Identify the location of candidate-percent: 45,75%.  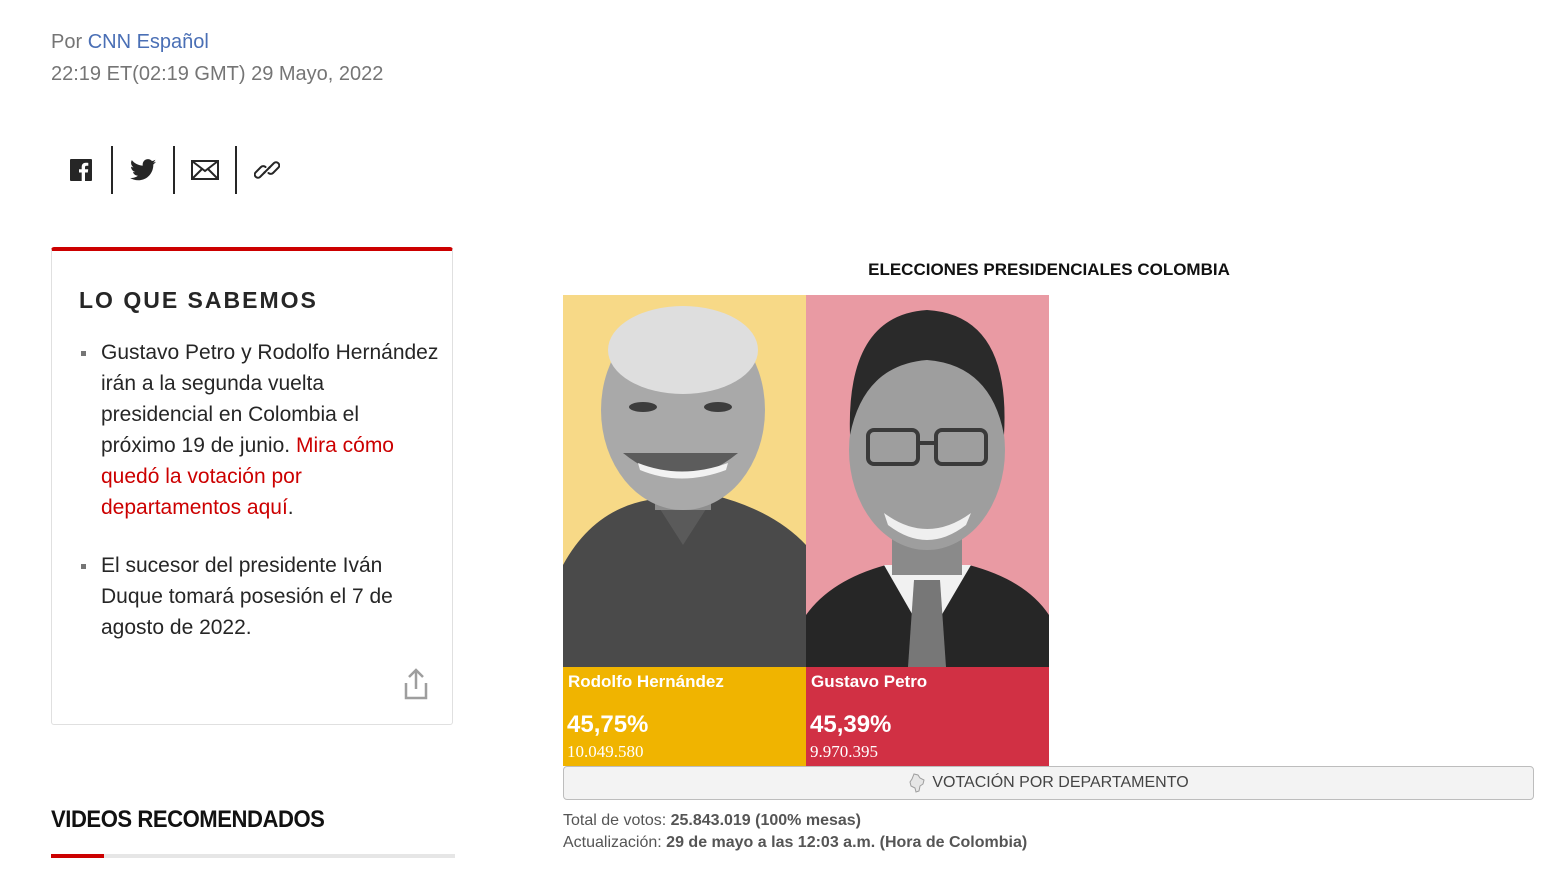
(608, 724).